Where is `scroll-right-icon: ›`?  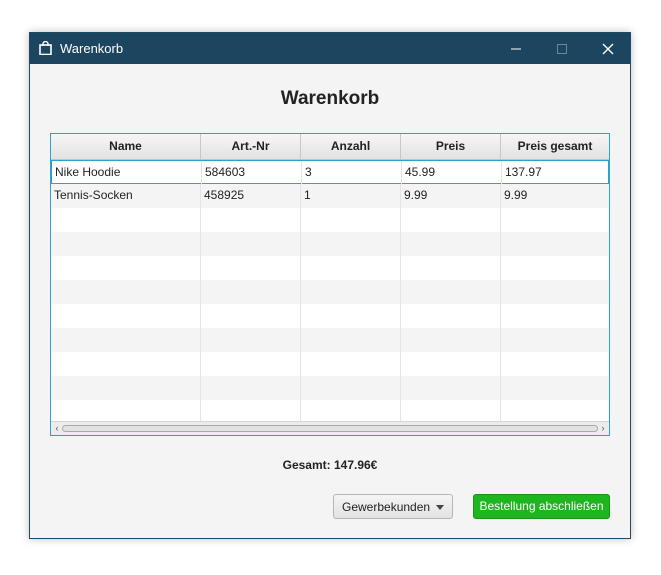
scroll-right-icon: › is located at coordinates (603, 428).